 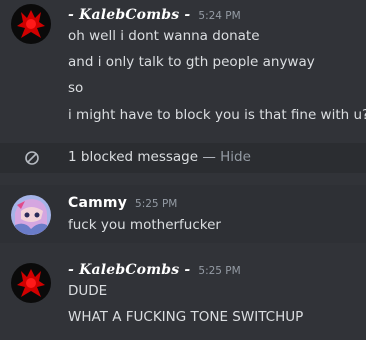 What do you see at coordinates (235, 157) in the screenshot?
I see `hide-blocked-link: Hide` at bounding box center [235, 157].